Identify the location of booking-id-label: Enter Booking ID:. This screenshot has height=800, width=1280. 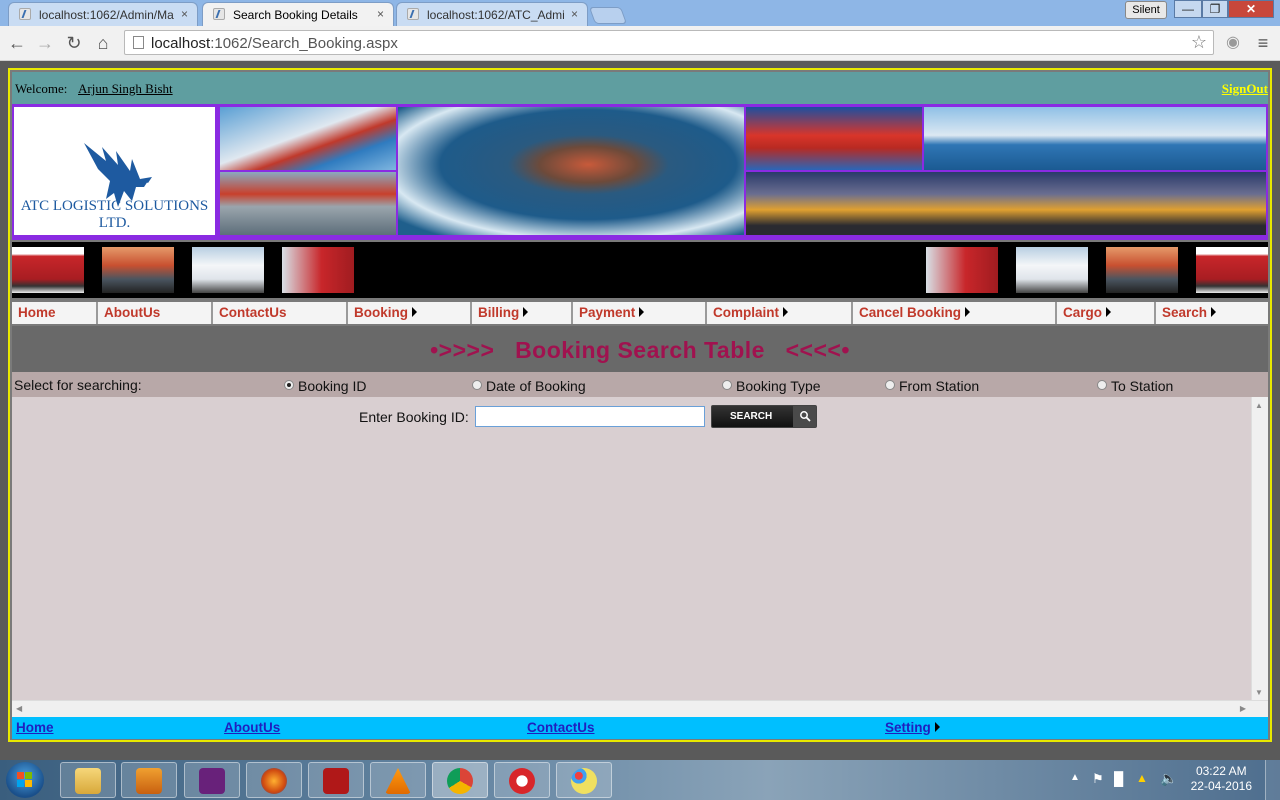
(414, 417).